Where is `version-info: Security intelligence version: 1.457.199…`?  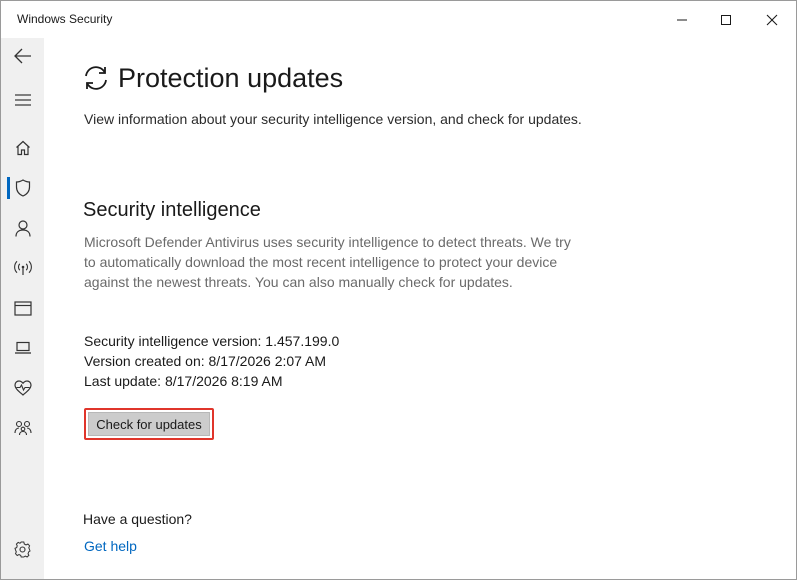 version-info: Security intelligence version: 1.457.199… is located at coordinates (211, 361).